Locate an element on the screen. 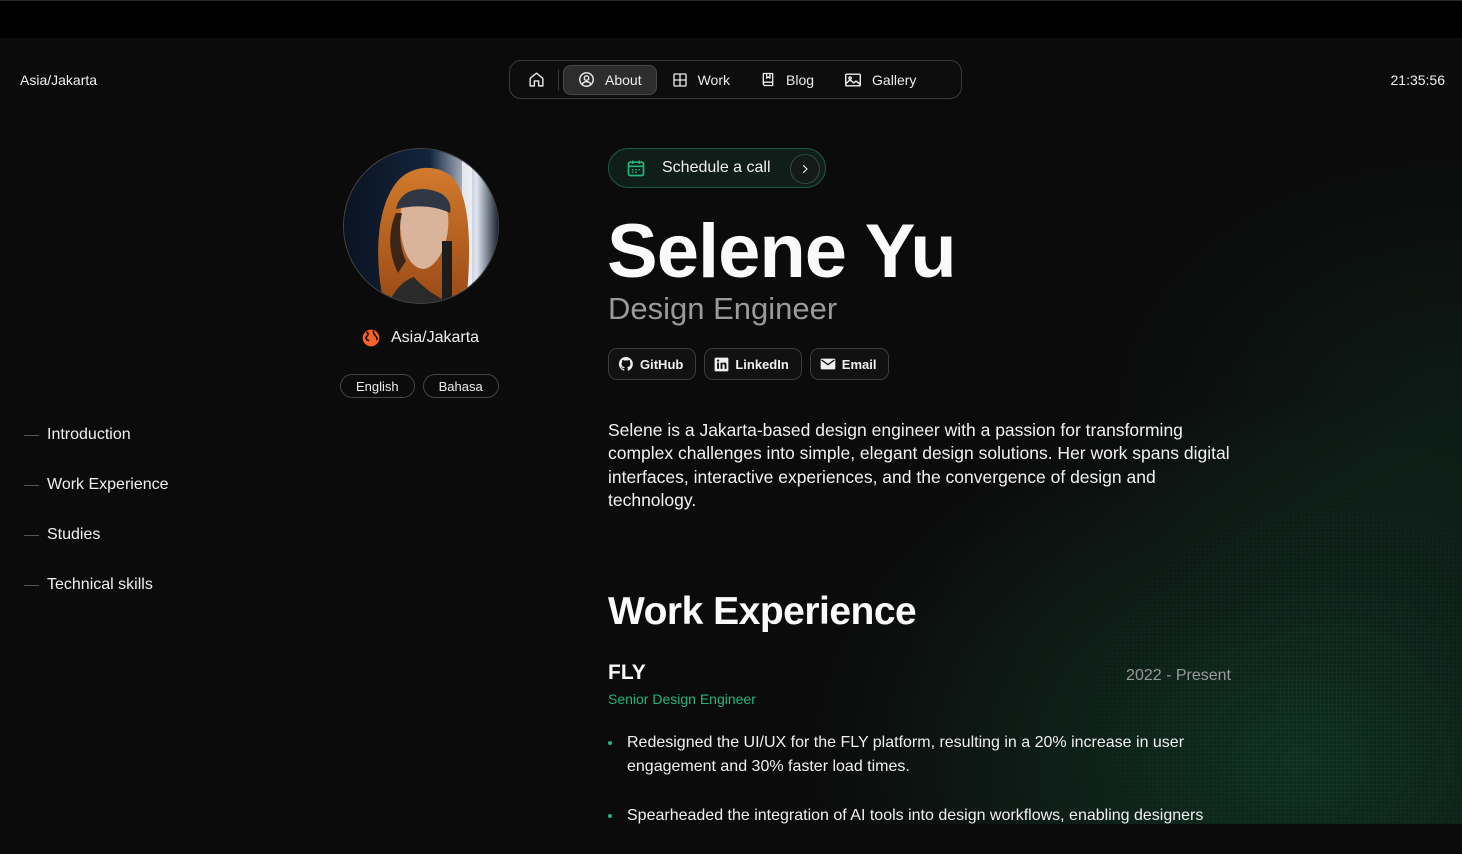  linkedin-button: LinkedIn is located at coordinates (753, 364).